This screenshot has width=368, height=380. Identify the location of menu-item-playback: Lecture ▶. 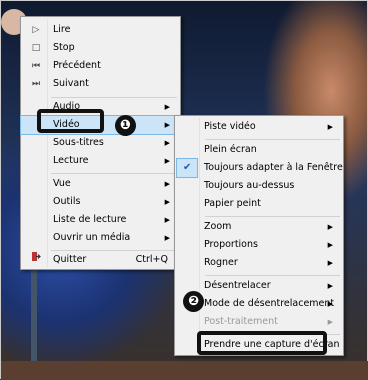
(100, 161).